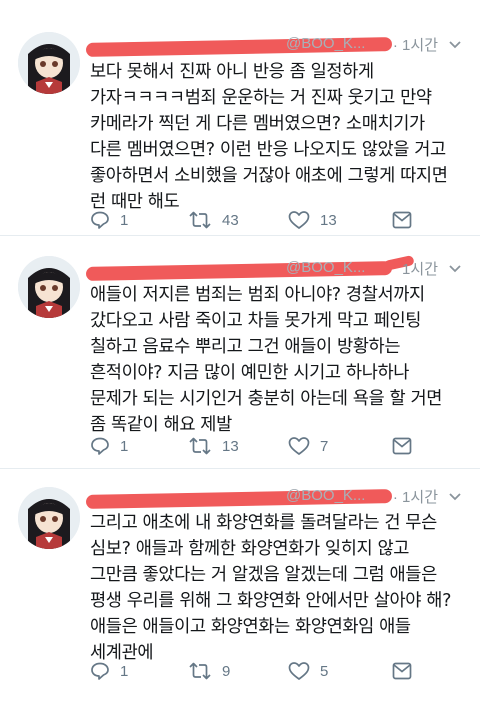 The width and height of the screenshot is (480, 705). I want to click on tweet-header: @BOO_K... 1시간, so click(275, 268).